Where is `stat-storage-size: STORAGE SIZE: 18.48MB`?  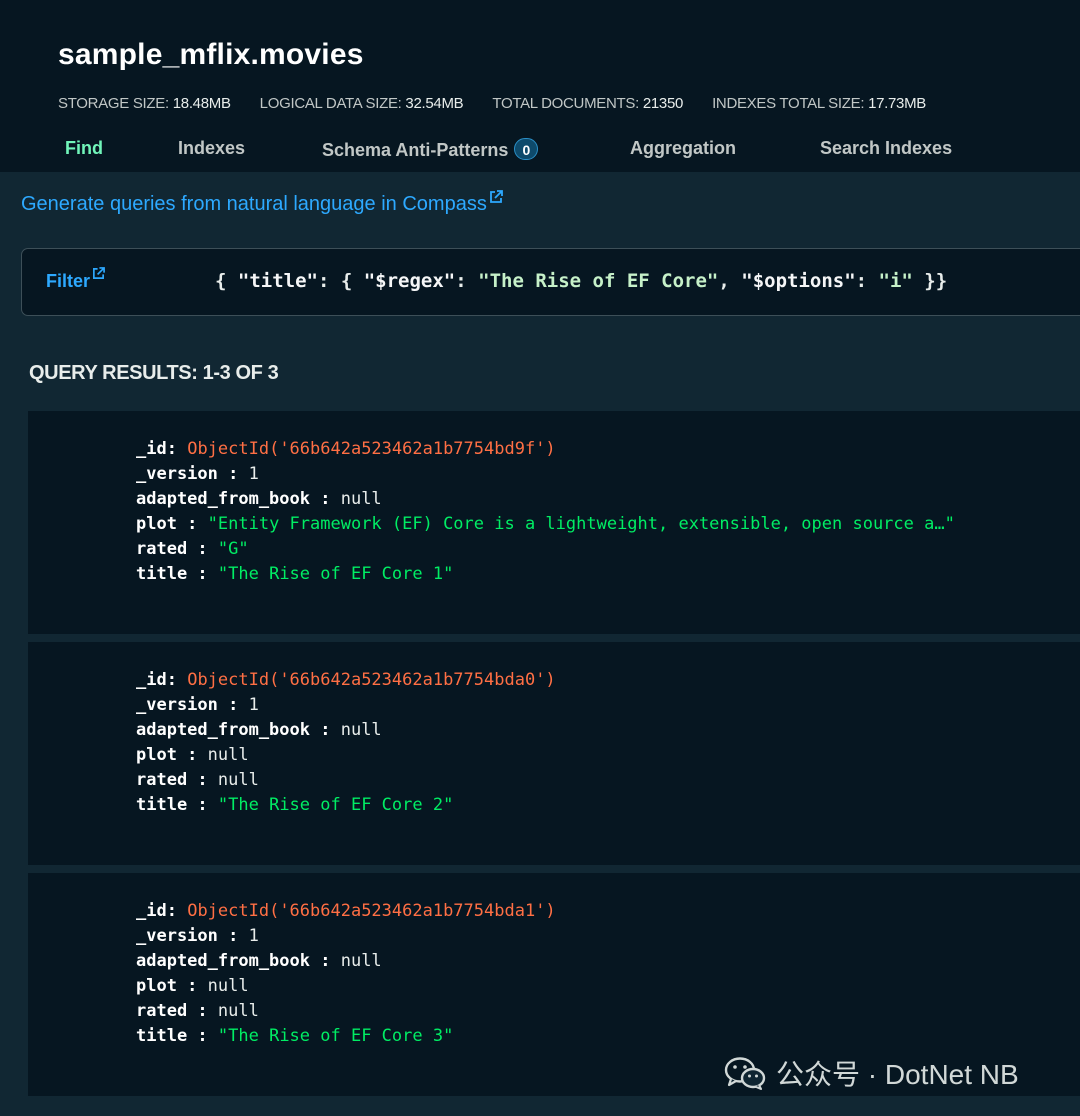 stat-storage-size: STORAGE SIZE: 18.48MB is located at coordinates (144, 103).